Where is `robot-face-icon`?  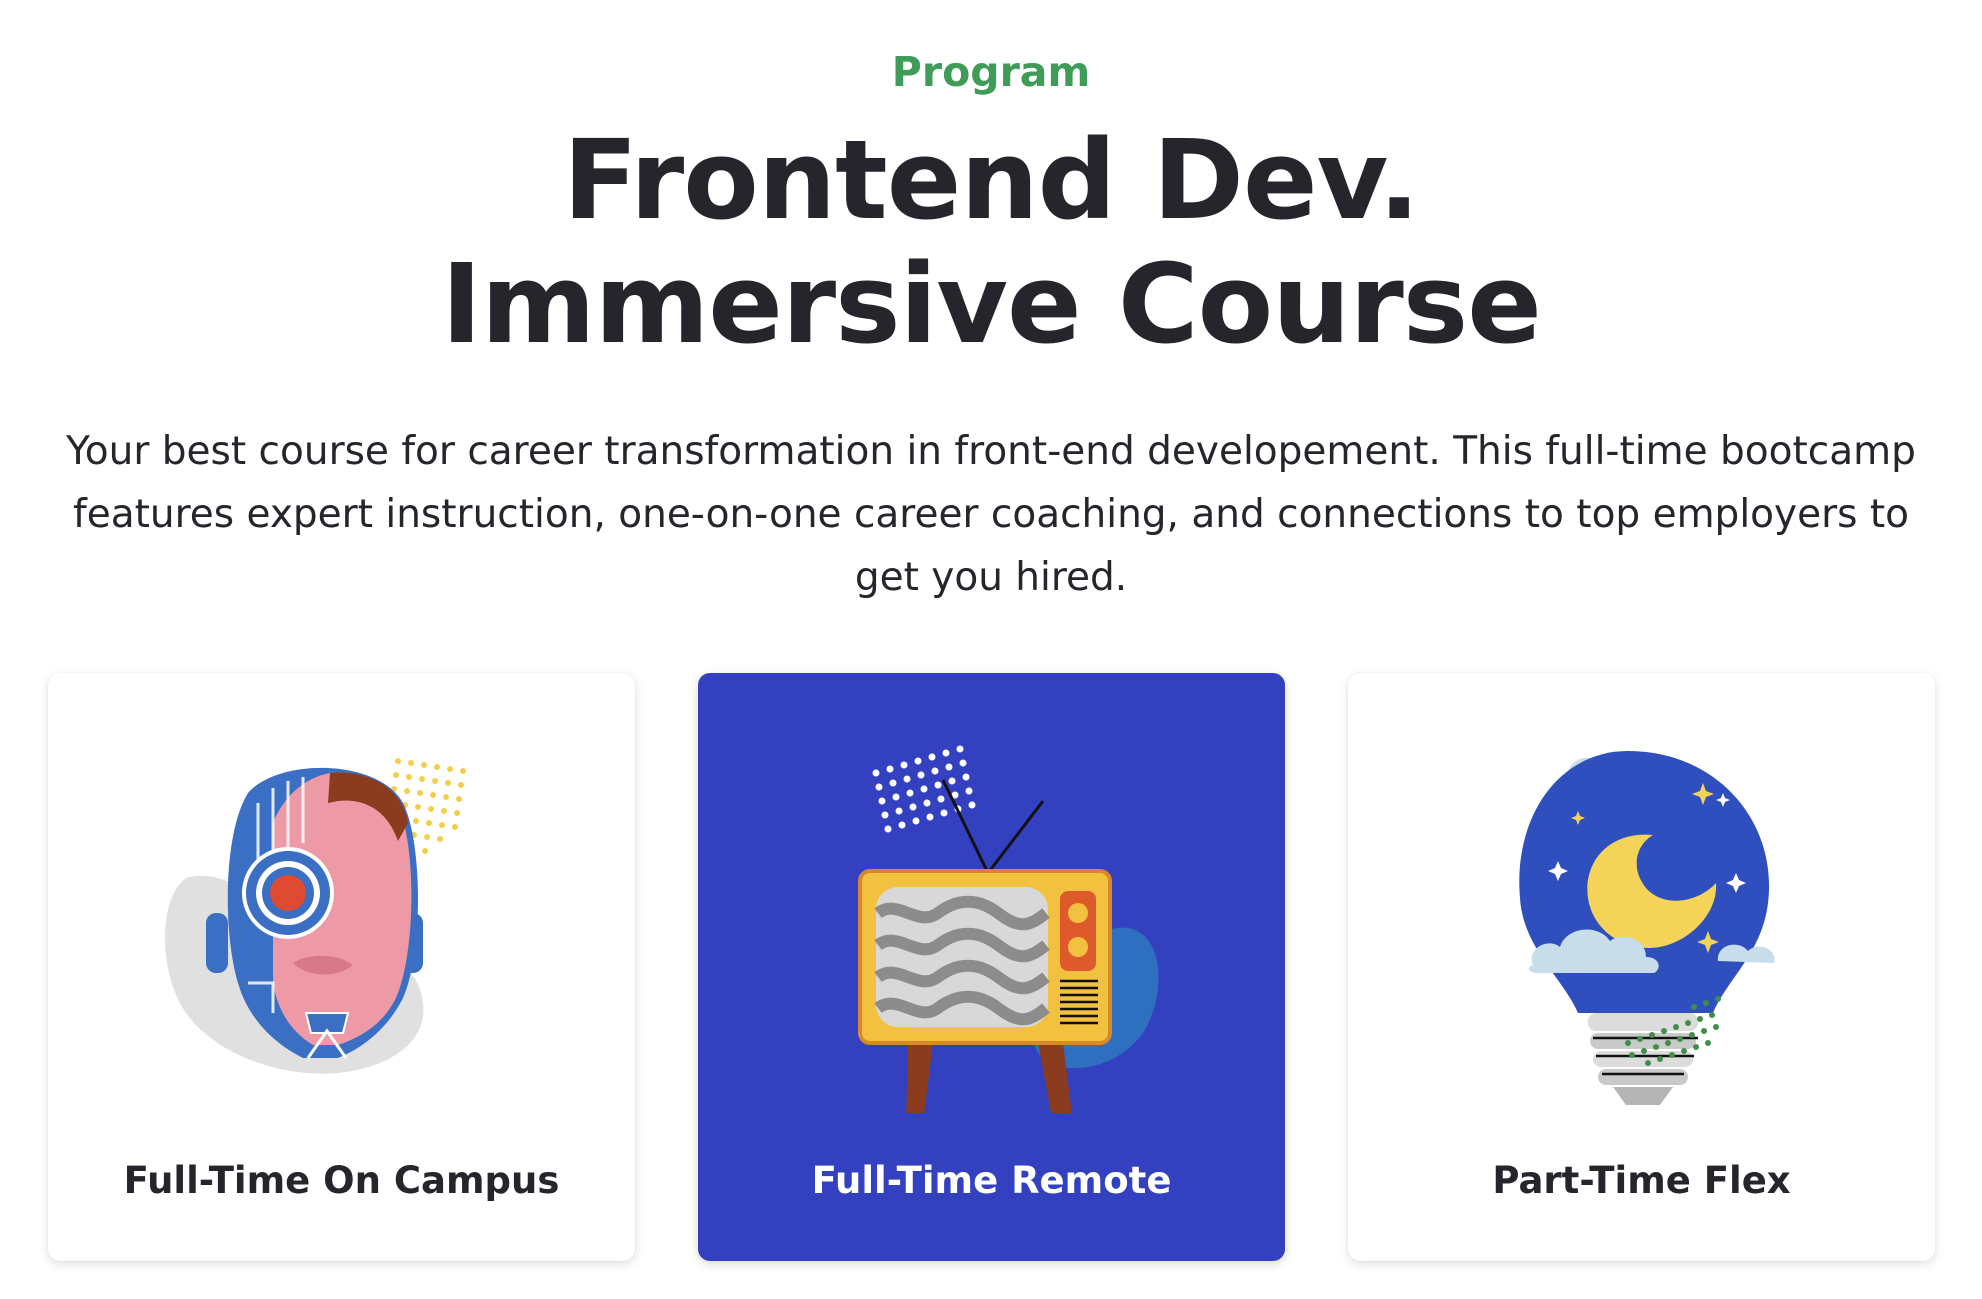 robot-face-icon is located at coordinates (315, 916).